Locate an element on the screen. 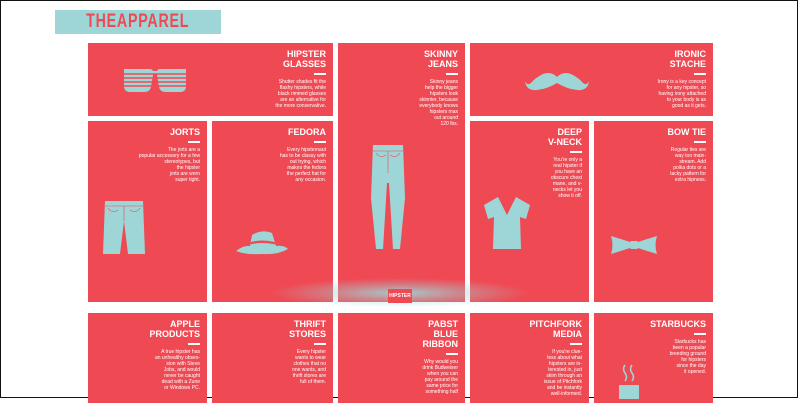 The image size is (800, 403). header-logo: THEAPPAREL is located at coordinates (138, 22).